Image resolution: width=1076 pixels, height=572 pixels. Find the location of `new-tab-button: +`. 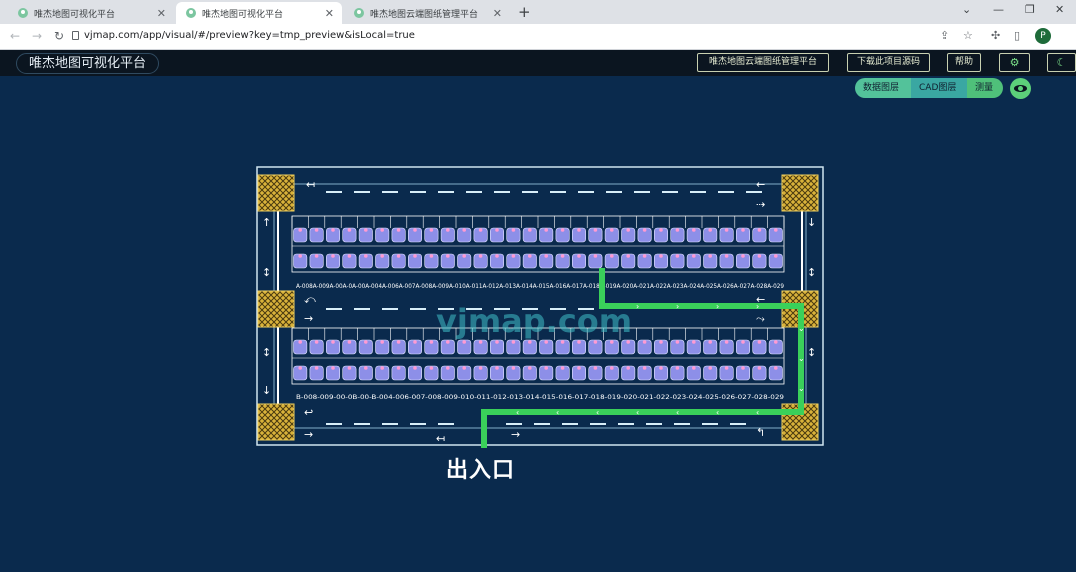

new-tab-button: + is located at coordinates (524, 12).